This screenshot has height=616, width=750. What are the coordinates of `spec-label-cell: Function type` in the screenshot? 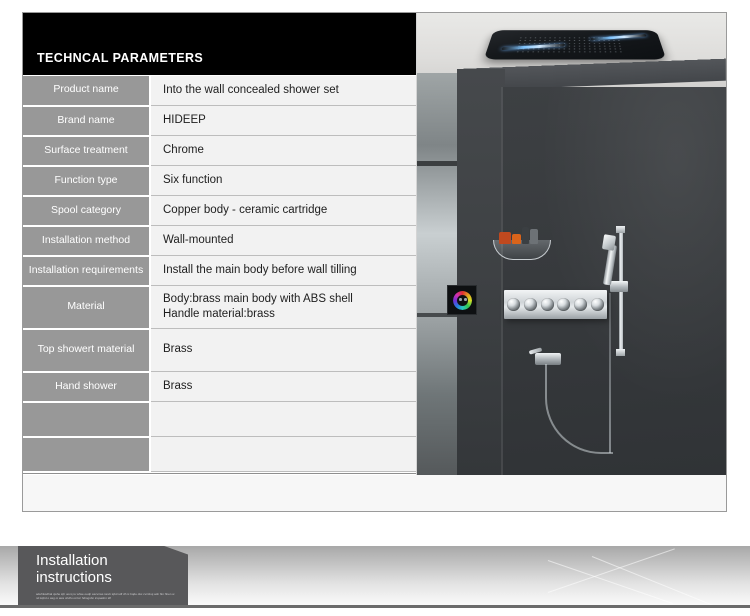 It's located at (87, 181).